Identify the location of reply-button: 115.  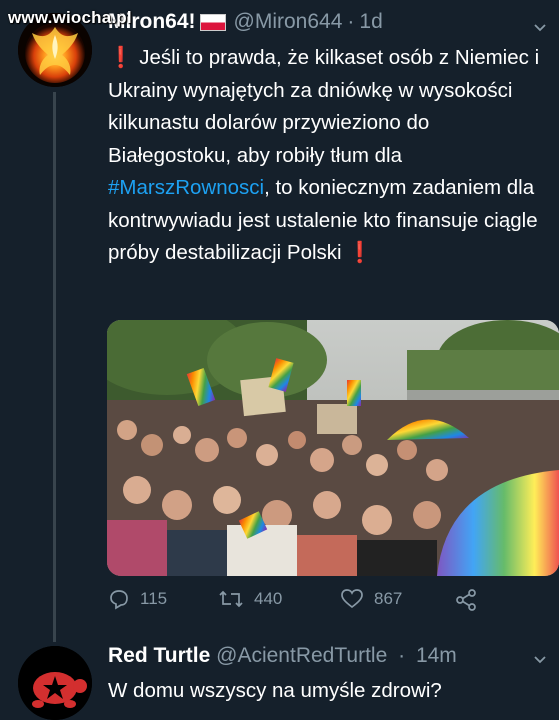
(137, 599).